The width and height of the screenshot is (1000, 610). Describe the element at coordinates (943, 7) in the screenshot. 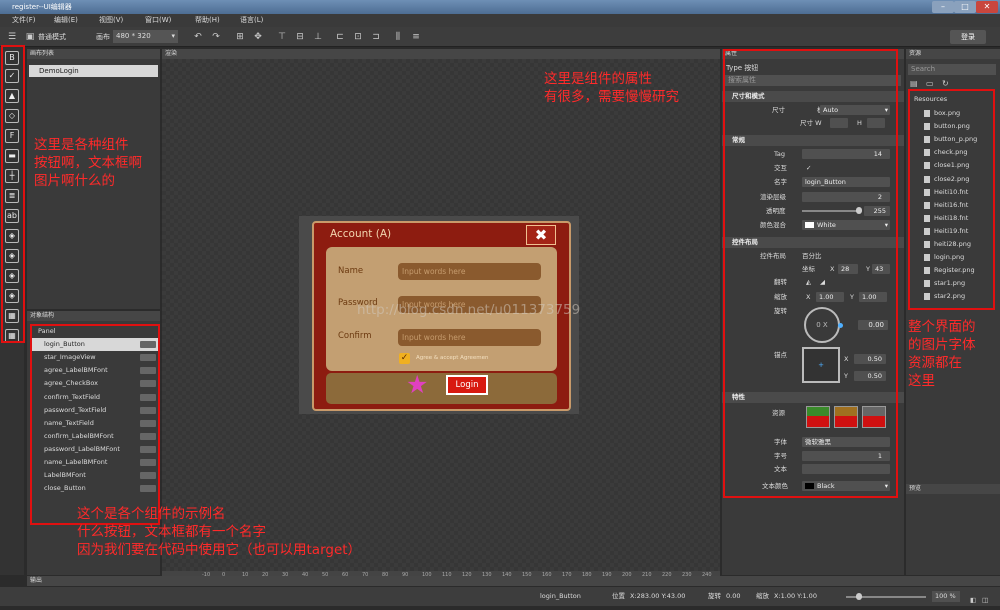

I see `minimize-button: –` at that location.